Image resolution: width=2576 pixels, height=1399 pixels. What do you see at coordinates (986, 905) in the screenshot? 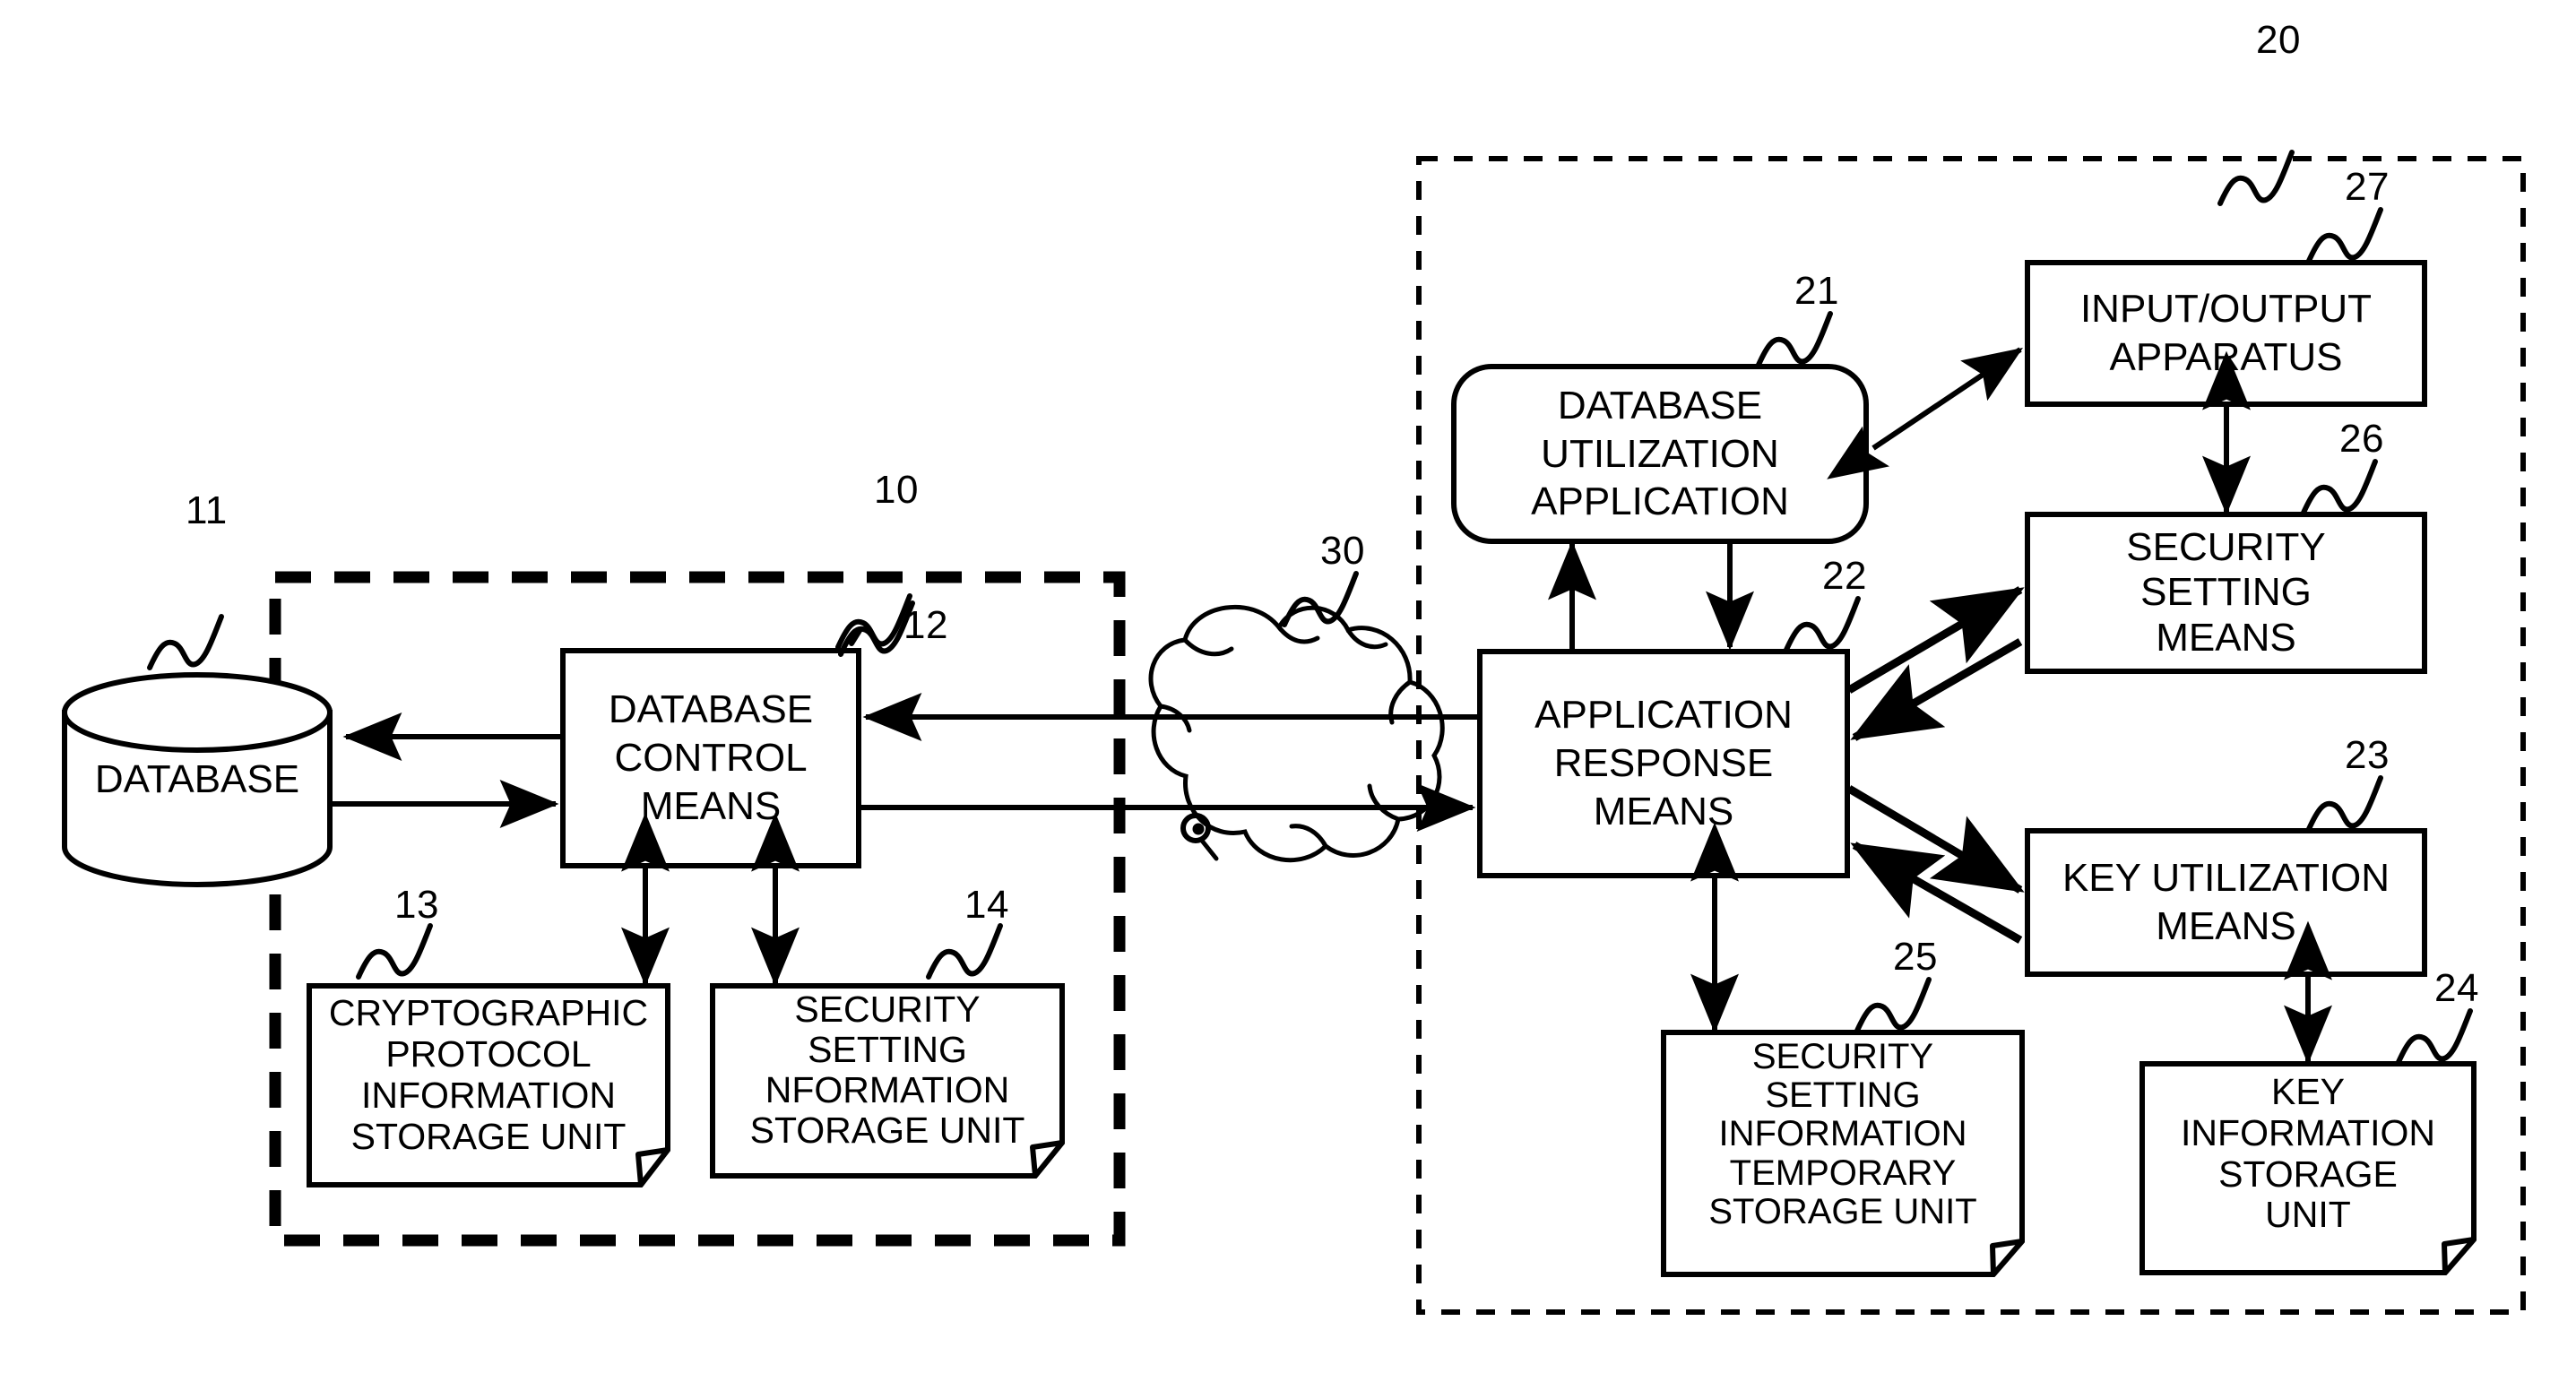
I see `ref-numeral-14: 14` at bounding box center [986, 905].